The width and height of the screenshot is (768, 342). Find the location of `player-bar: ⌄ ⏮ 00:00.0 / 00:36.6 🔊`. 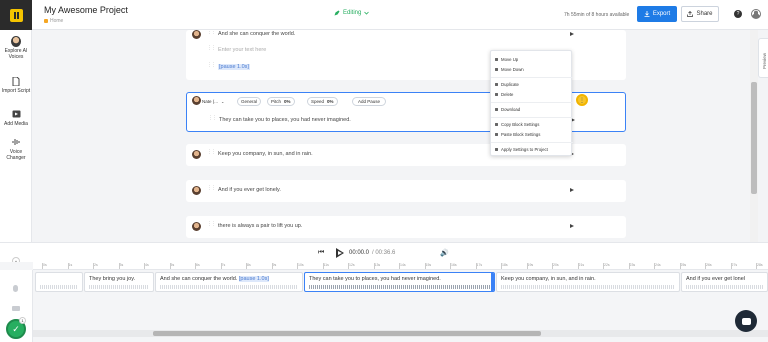

player-bar: ⌄ ⏮ 00:00.0 / 00:36.6 🔊 is located at coordinates (384, 253).